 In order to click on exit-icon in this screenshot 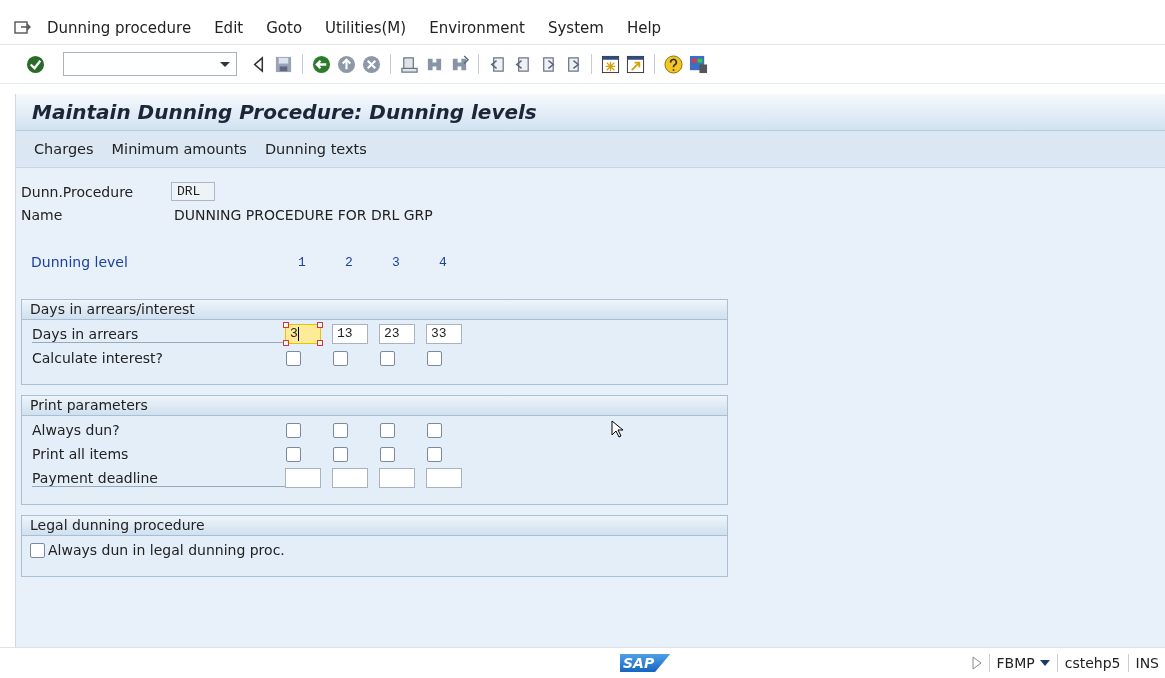, I will do `click(346, 64)`.